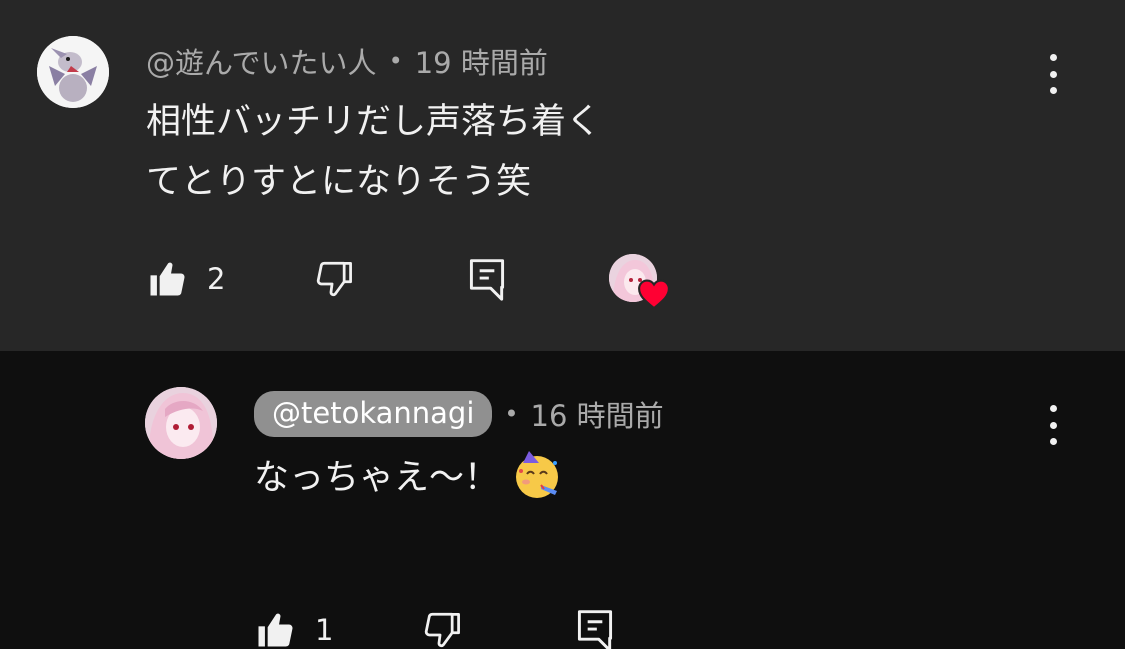  Describe the element at coordinates (373, 414) in the screenshot. I see `author-name-badge: @tetokannagi` at that location.